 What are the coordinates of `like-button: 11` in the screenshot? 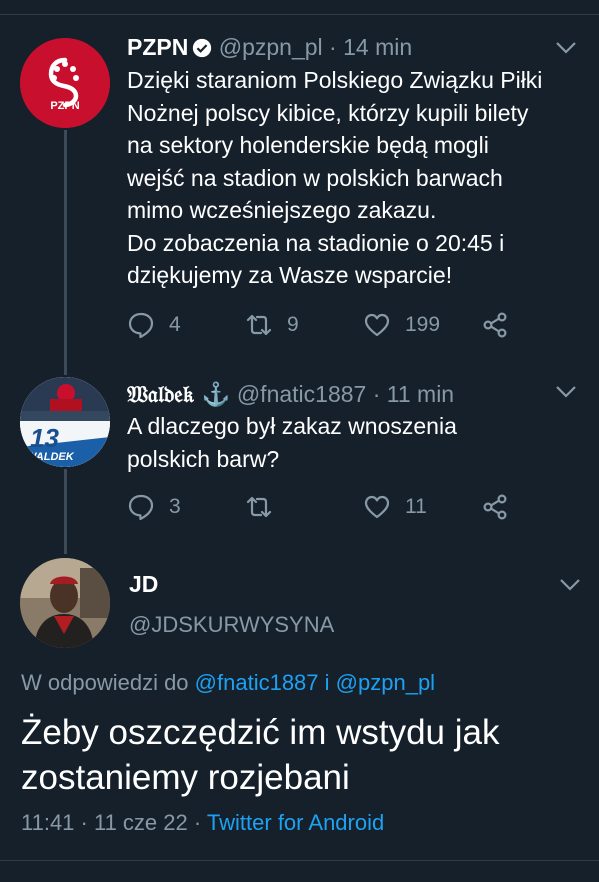 It's located at (395, 507).